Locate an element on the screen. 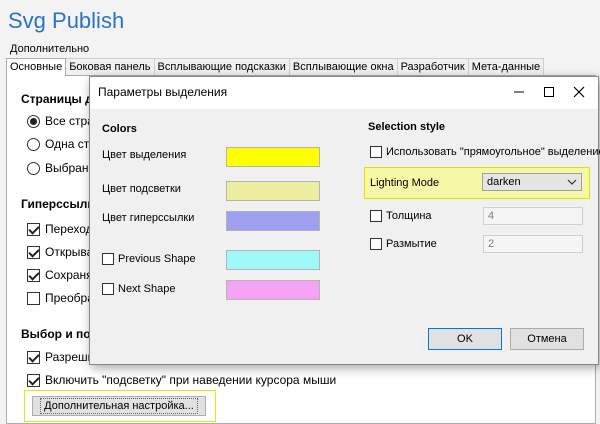  cancel-button: Отмена is located at coordinates (547, 339).